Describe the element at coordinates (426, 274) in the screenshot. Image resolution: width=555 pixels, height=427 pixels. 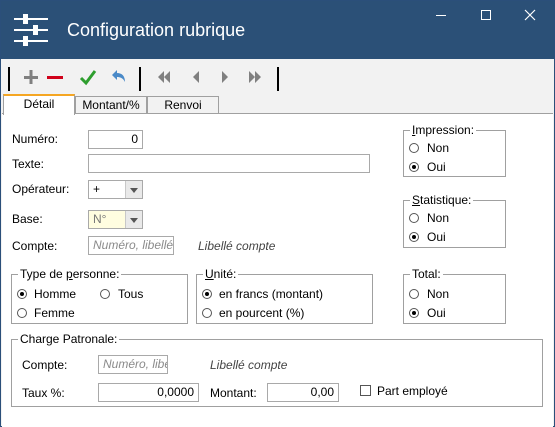
I see `total-title: Total:` at that location.